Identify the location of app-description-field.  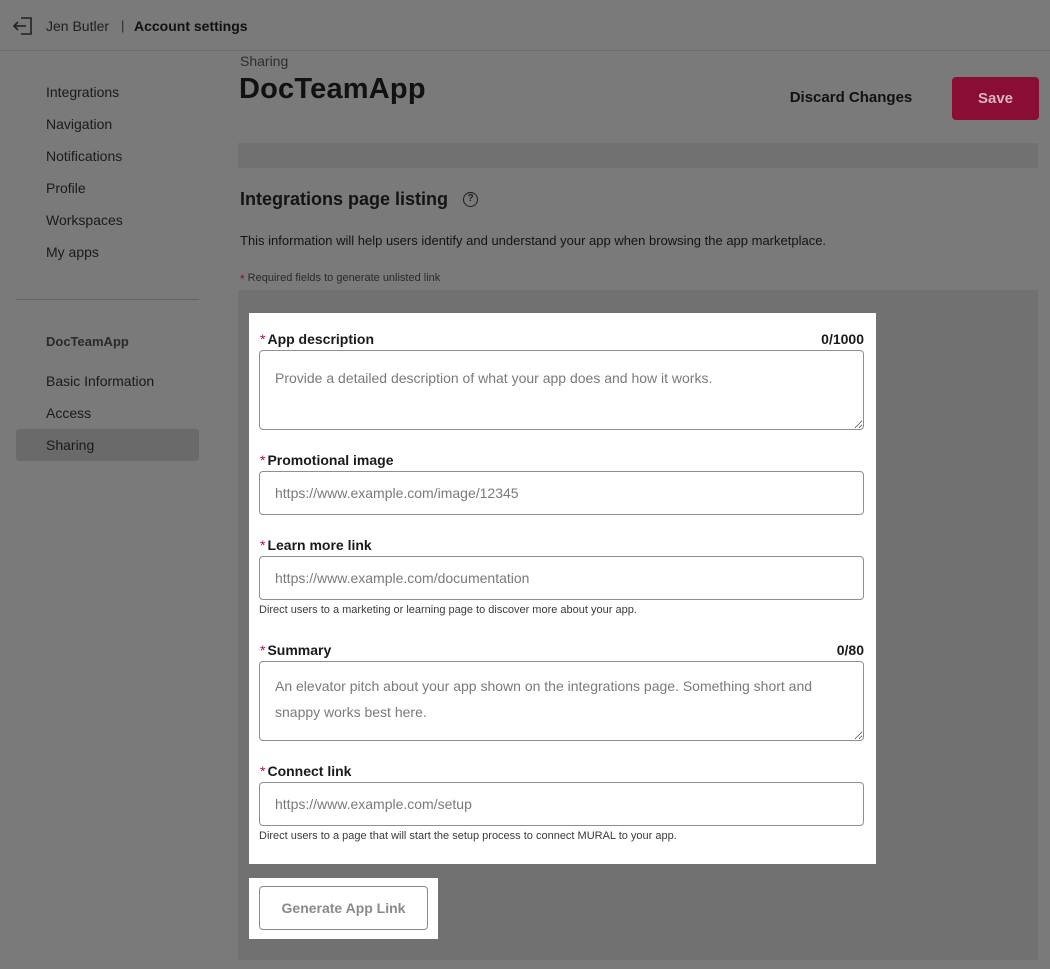
(561, 390).